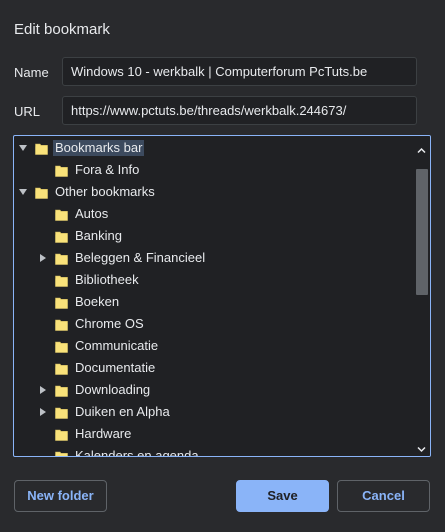 This screenshot has width=445, height=532. What do you see at coordinates (383, 496) in the screenshot?
I see `cancel-button: Cancel` at bounding box center [383, 496].